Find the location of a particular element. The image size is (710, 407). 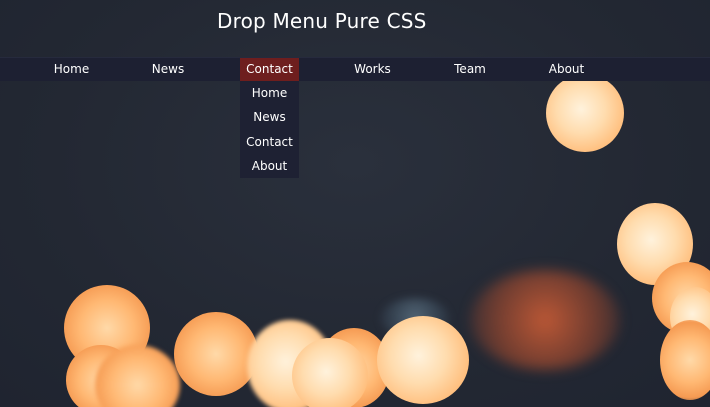

dropdown-item-news: News is located at coordinates (269, 117).